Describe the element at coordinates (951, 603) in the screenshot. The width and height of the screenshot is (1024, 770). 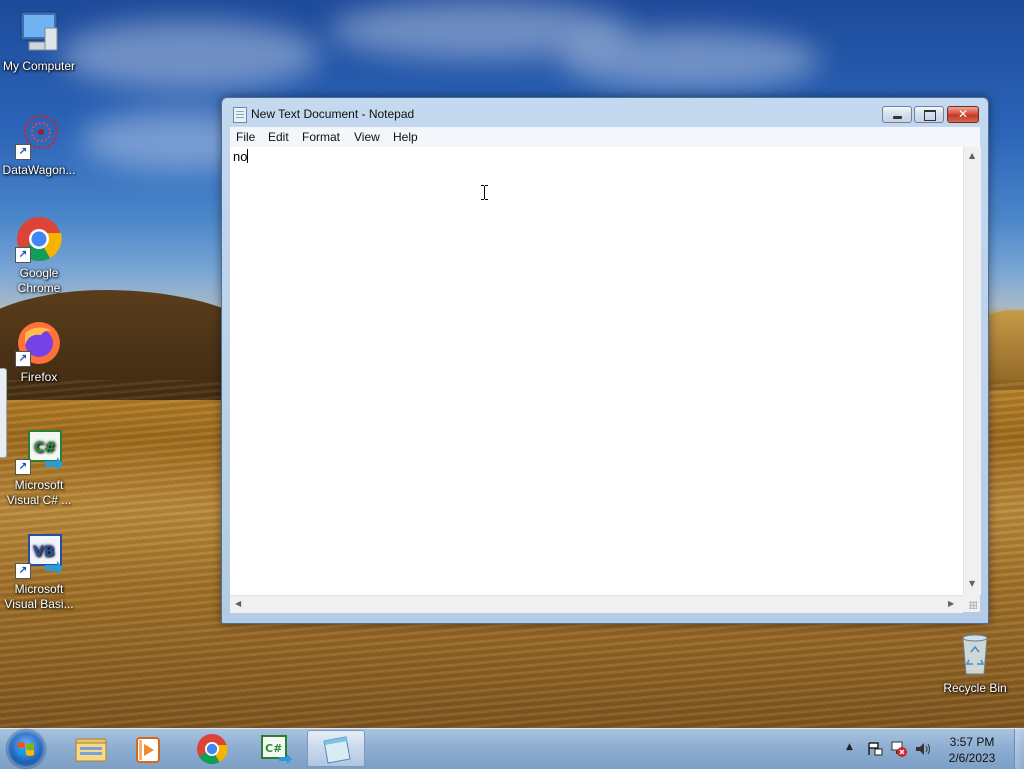
I see `scroll-right-arrow-icon: ▶` at that location.